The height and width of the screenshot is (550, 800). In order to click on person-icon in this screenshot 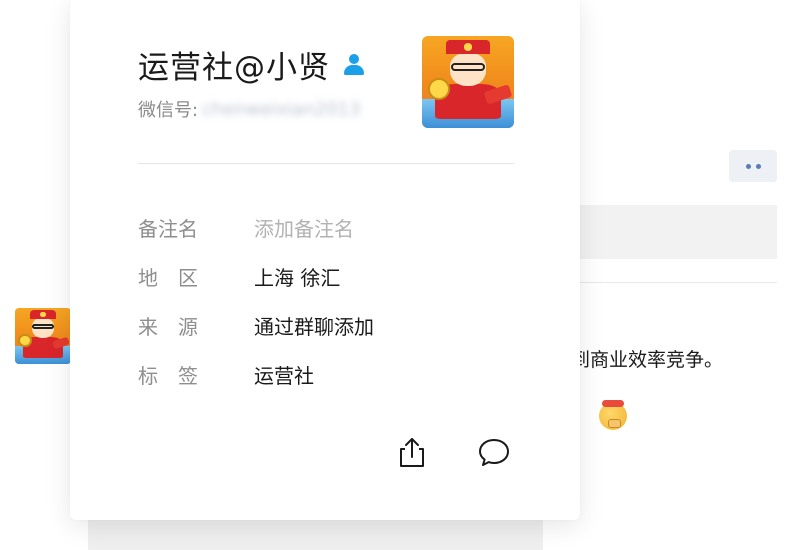, I will do `click(354, 65)`.